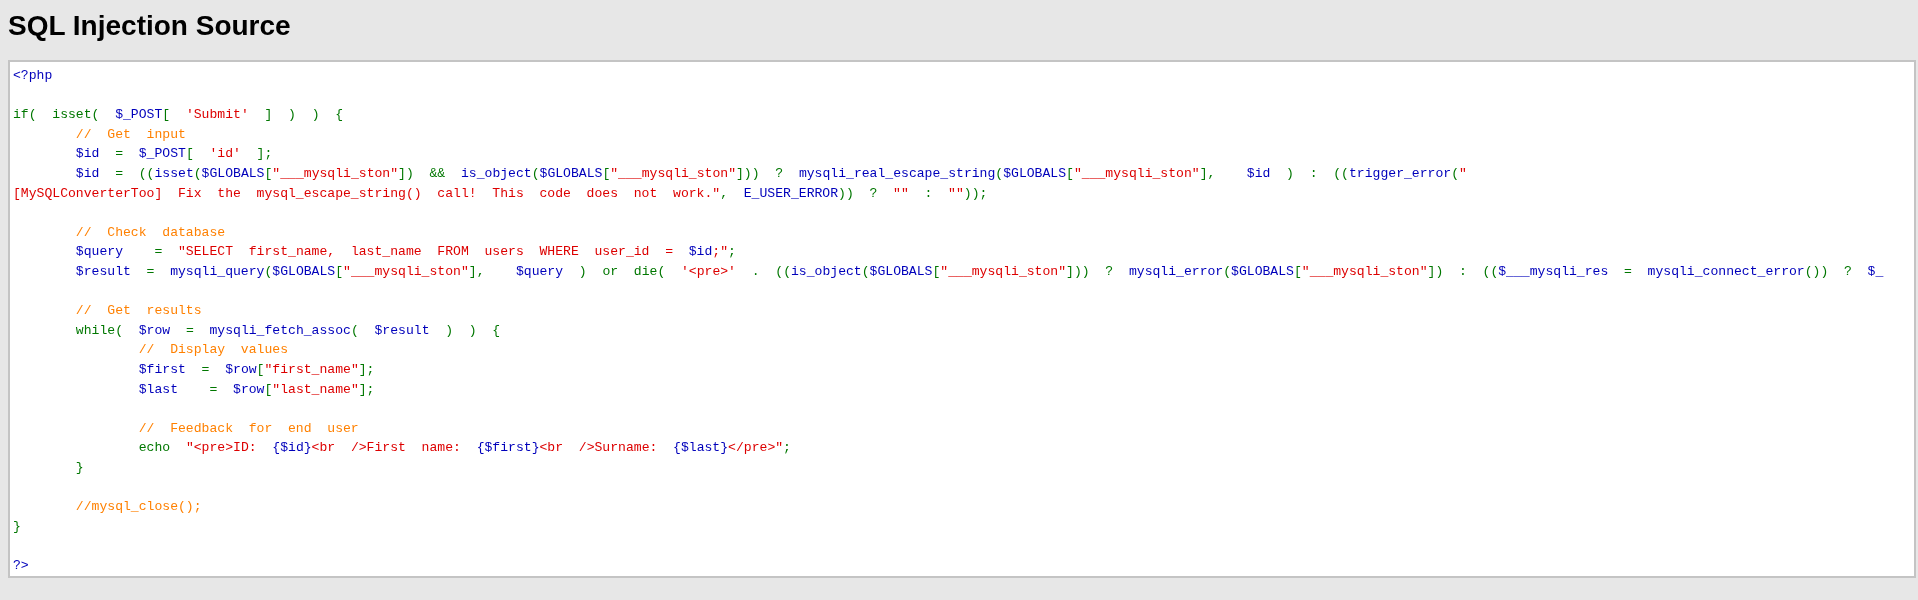 The image size is (1918, 600). I want to click on code-line: // Get input, so click(130, 134).